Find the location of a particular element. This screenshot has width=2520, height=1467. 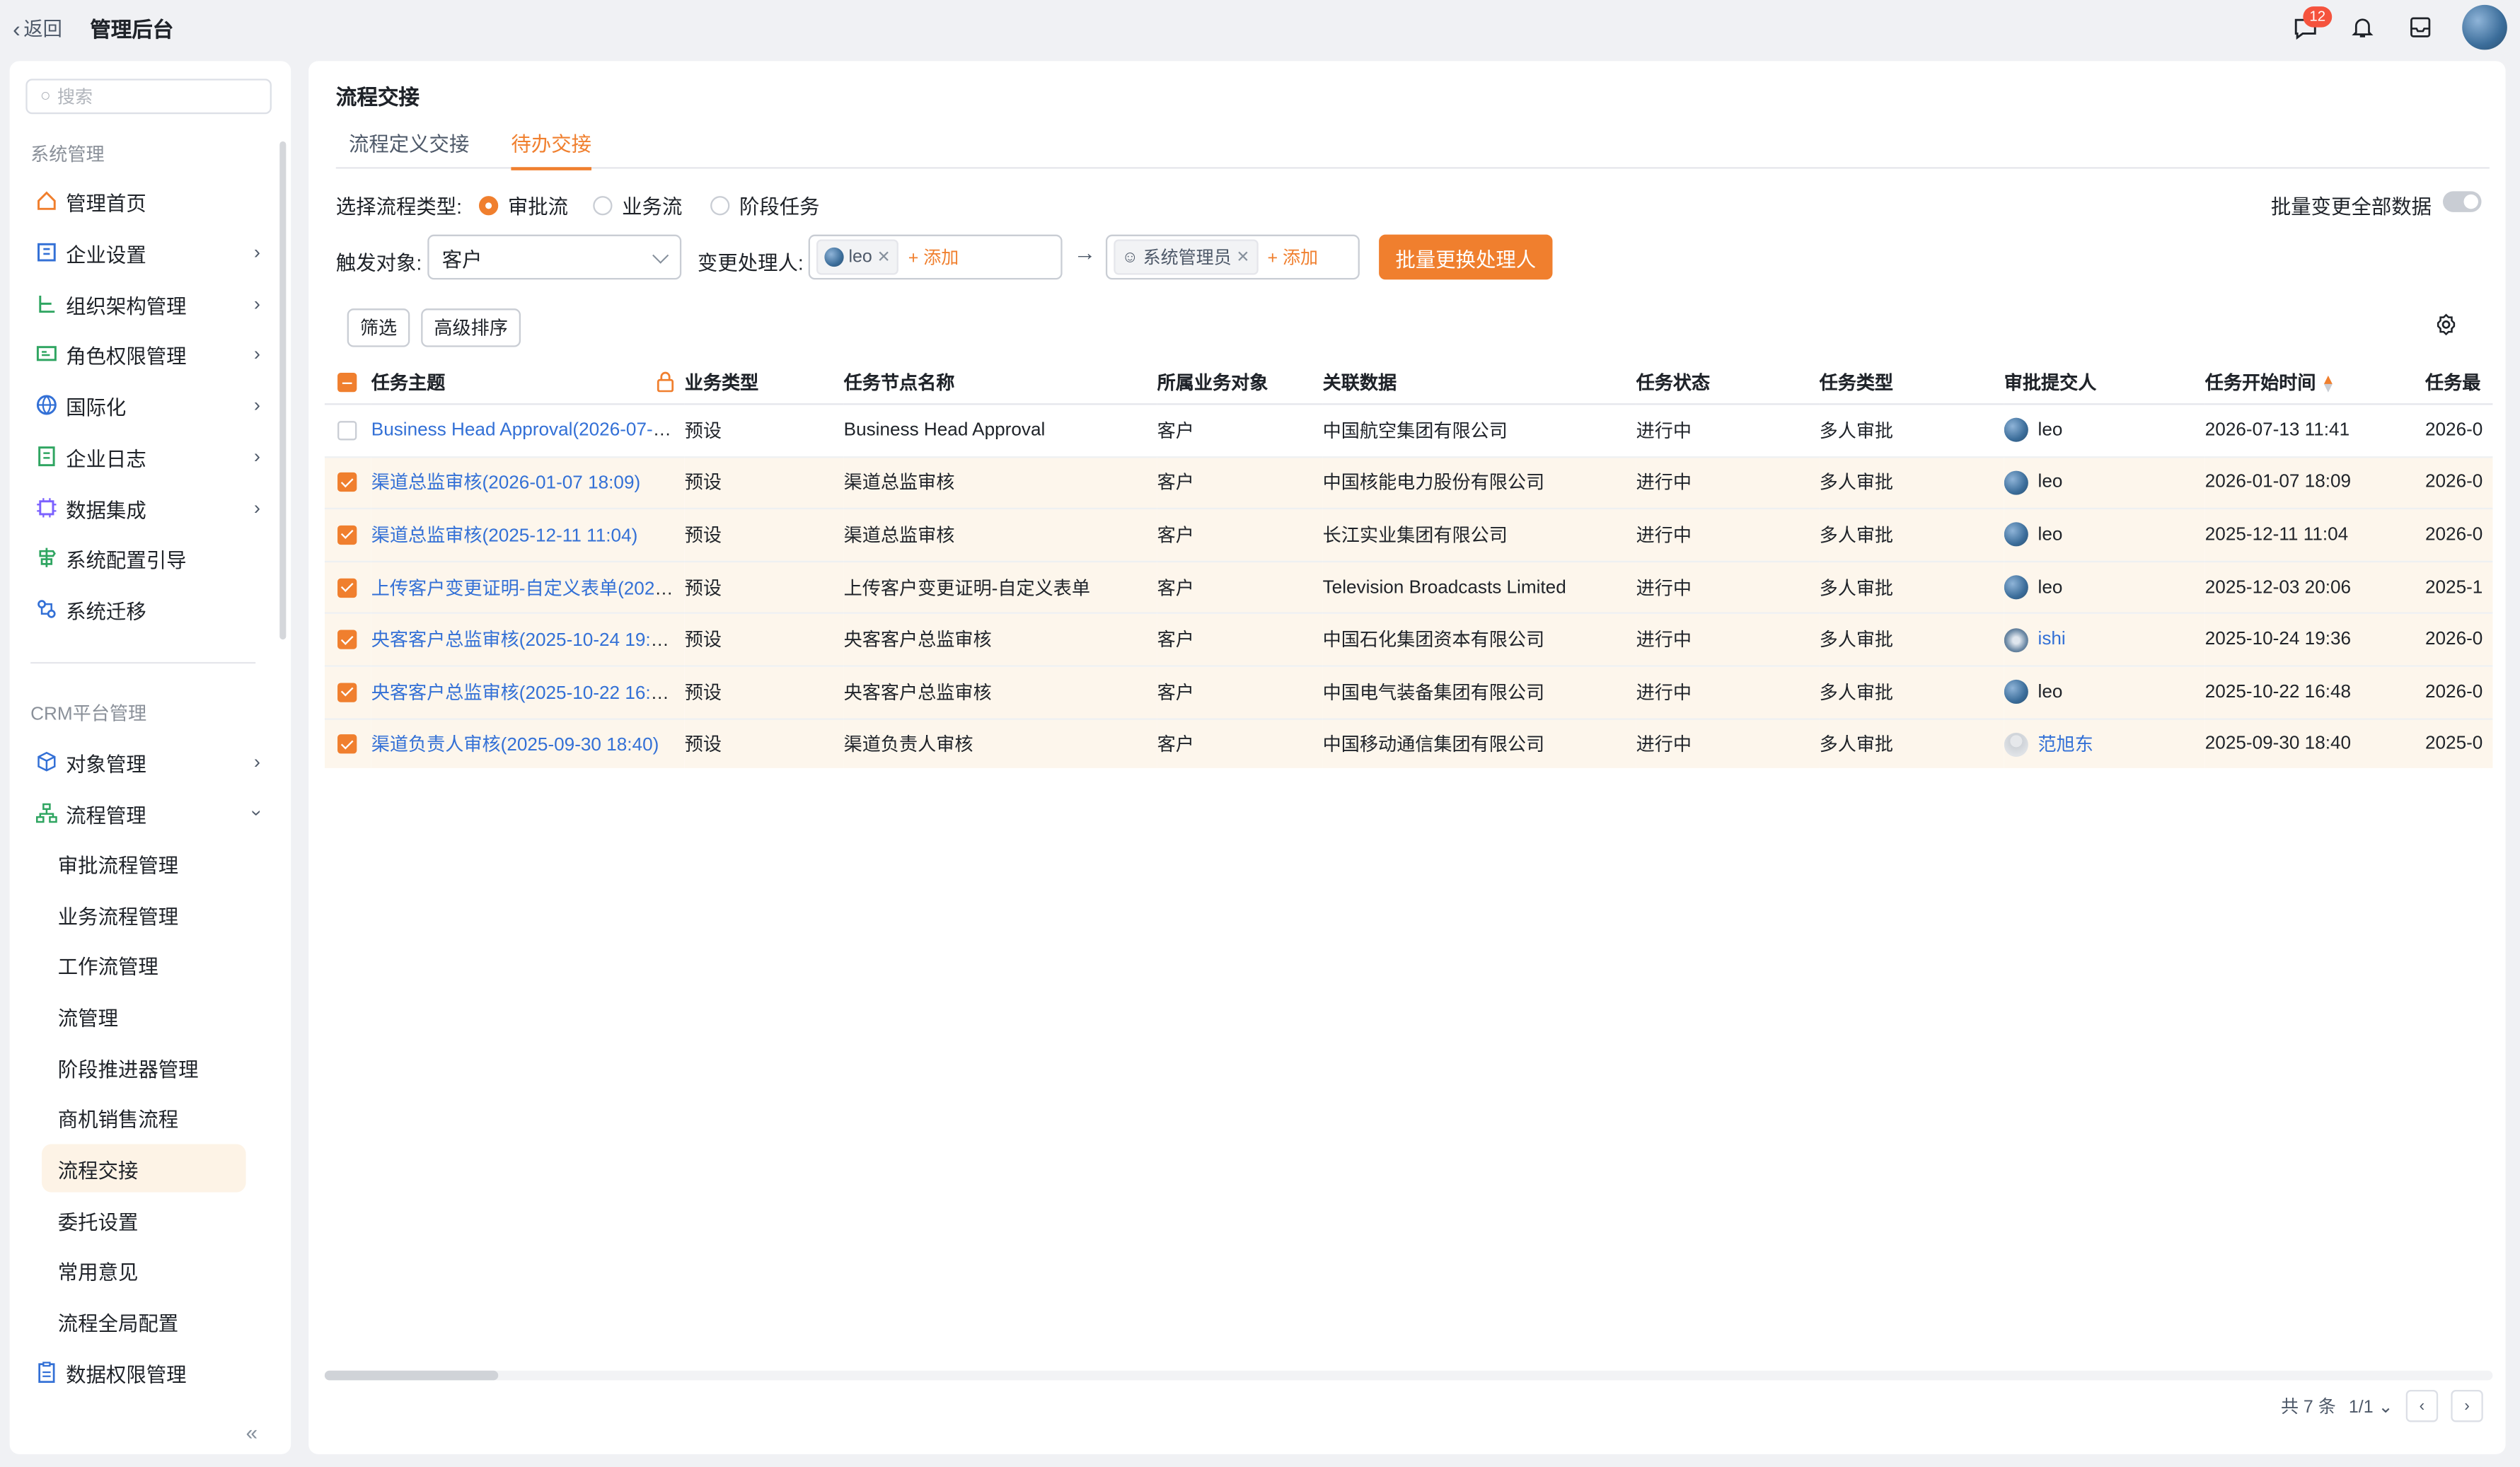

cell-node: Business Head Approval is located at coordinates (1000, 431).